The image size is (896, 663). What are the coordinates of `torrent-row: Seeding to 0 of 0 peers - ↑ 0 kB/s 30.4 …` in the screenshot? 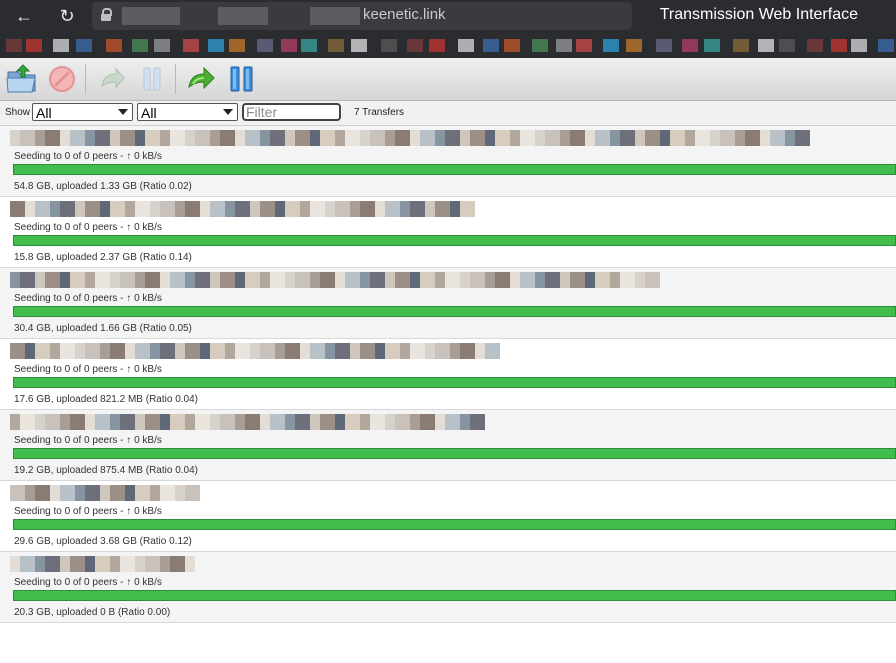 It's located at (448, 303).